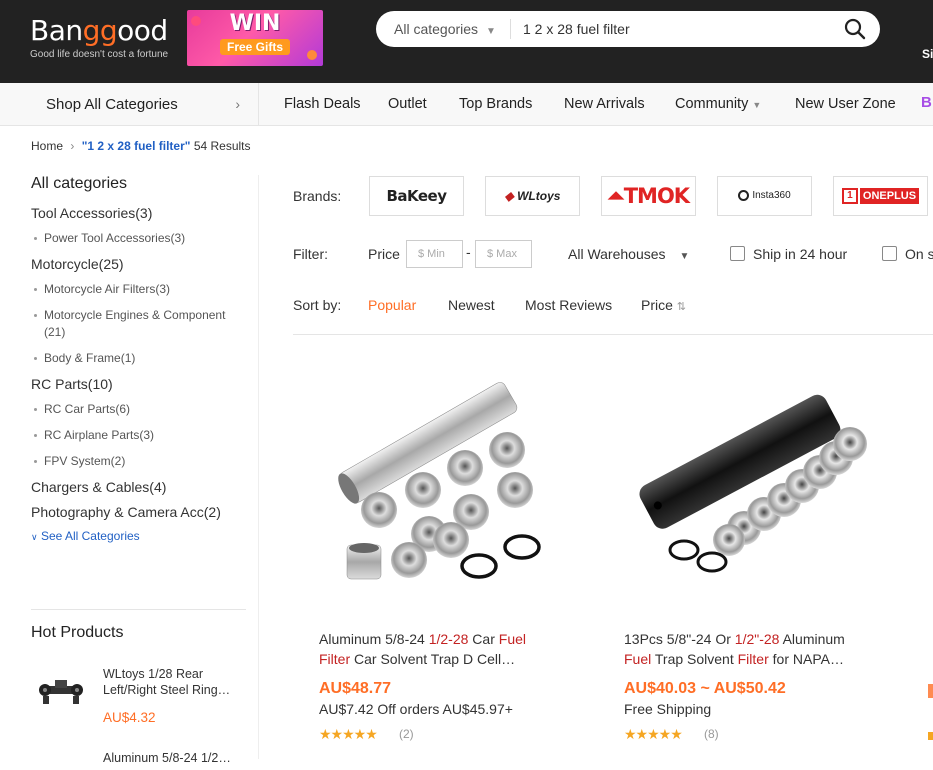  What do you see at coordinates (705, 688) in the screenshot?
I see `product-price: AU$40.03 ~ AU$50.42` at bounding box center [705, 688].